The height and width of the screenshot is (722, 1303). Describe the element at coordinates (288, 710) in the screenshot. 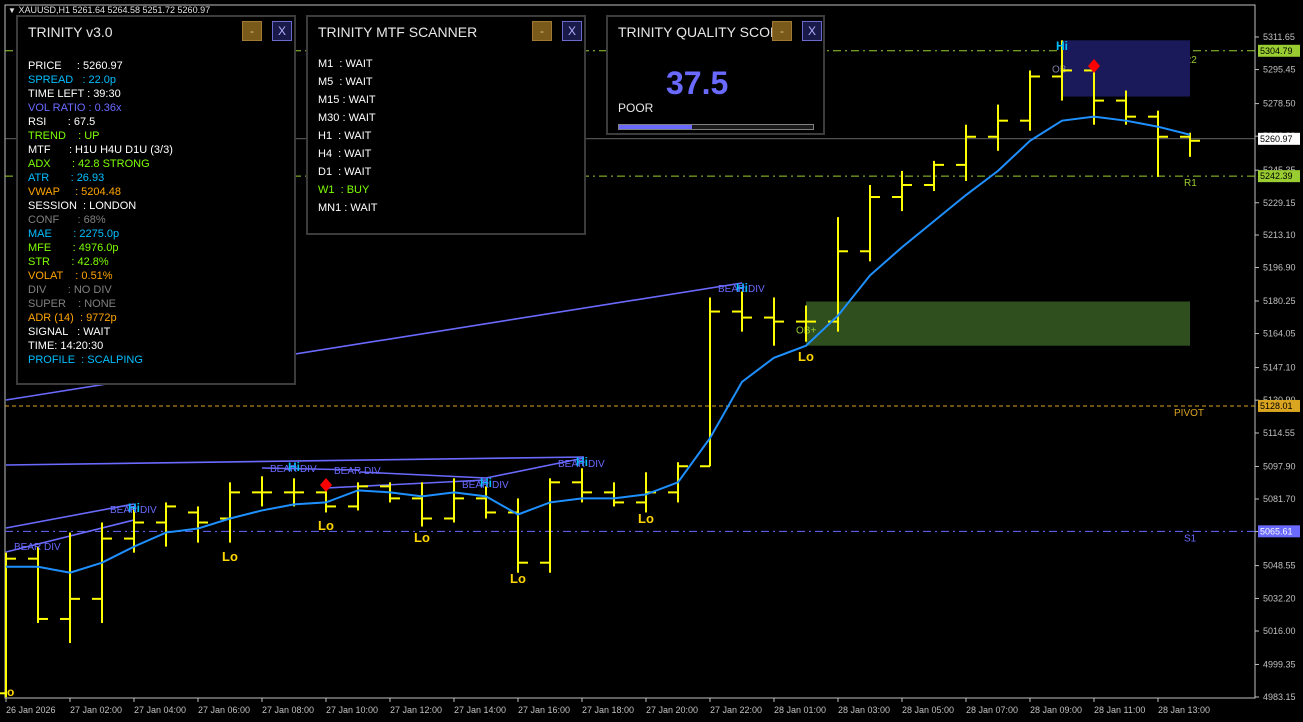

I see `time-tick-label: 27 Jan 08:00` at that location.